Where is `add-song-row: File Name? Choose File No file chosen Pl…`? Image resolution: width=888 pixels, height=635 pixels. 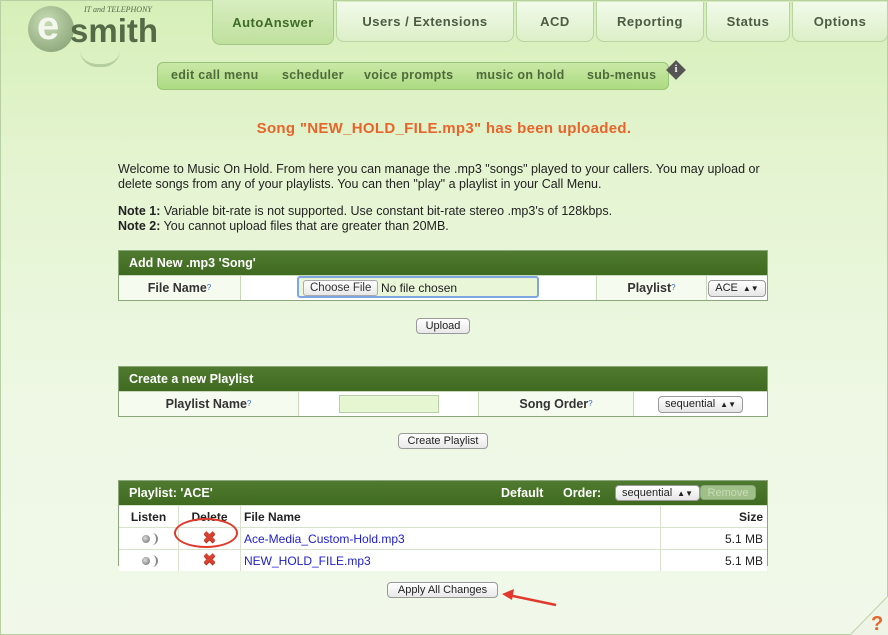 add-song-row: File Name? Choose File No file chosen Pl… is located at coordinates (443, 287).